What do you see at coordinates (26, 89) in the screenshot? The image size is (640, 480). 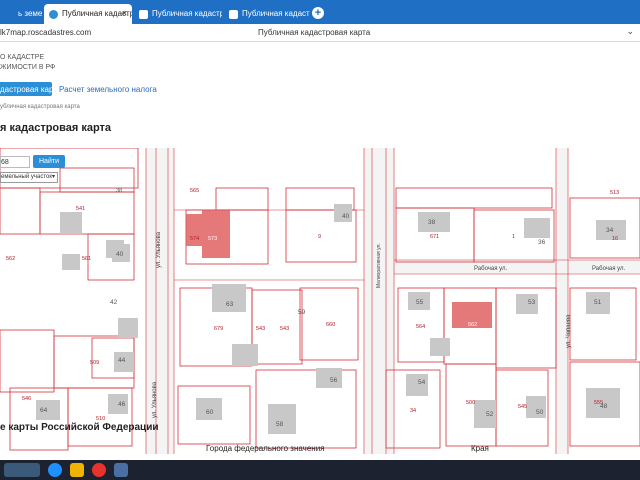 I see `tab-cadastral-map: дастровая карта` at bounding box center [26, 89].